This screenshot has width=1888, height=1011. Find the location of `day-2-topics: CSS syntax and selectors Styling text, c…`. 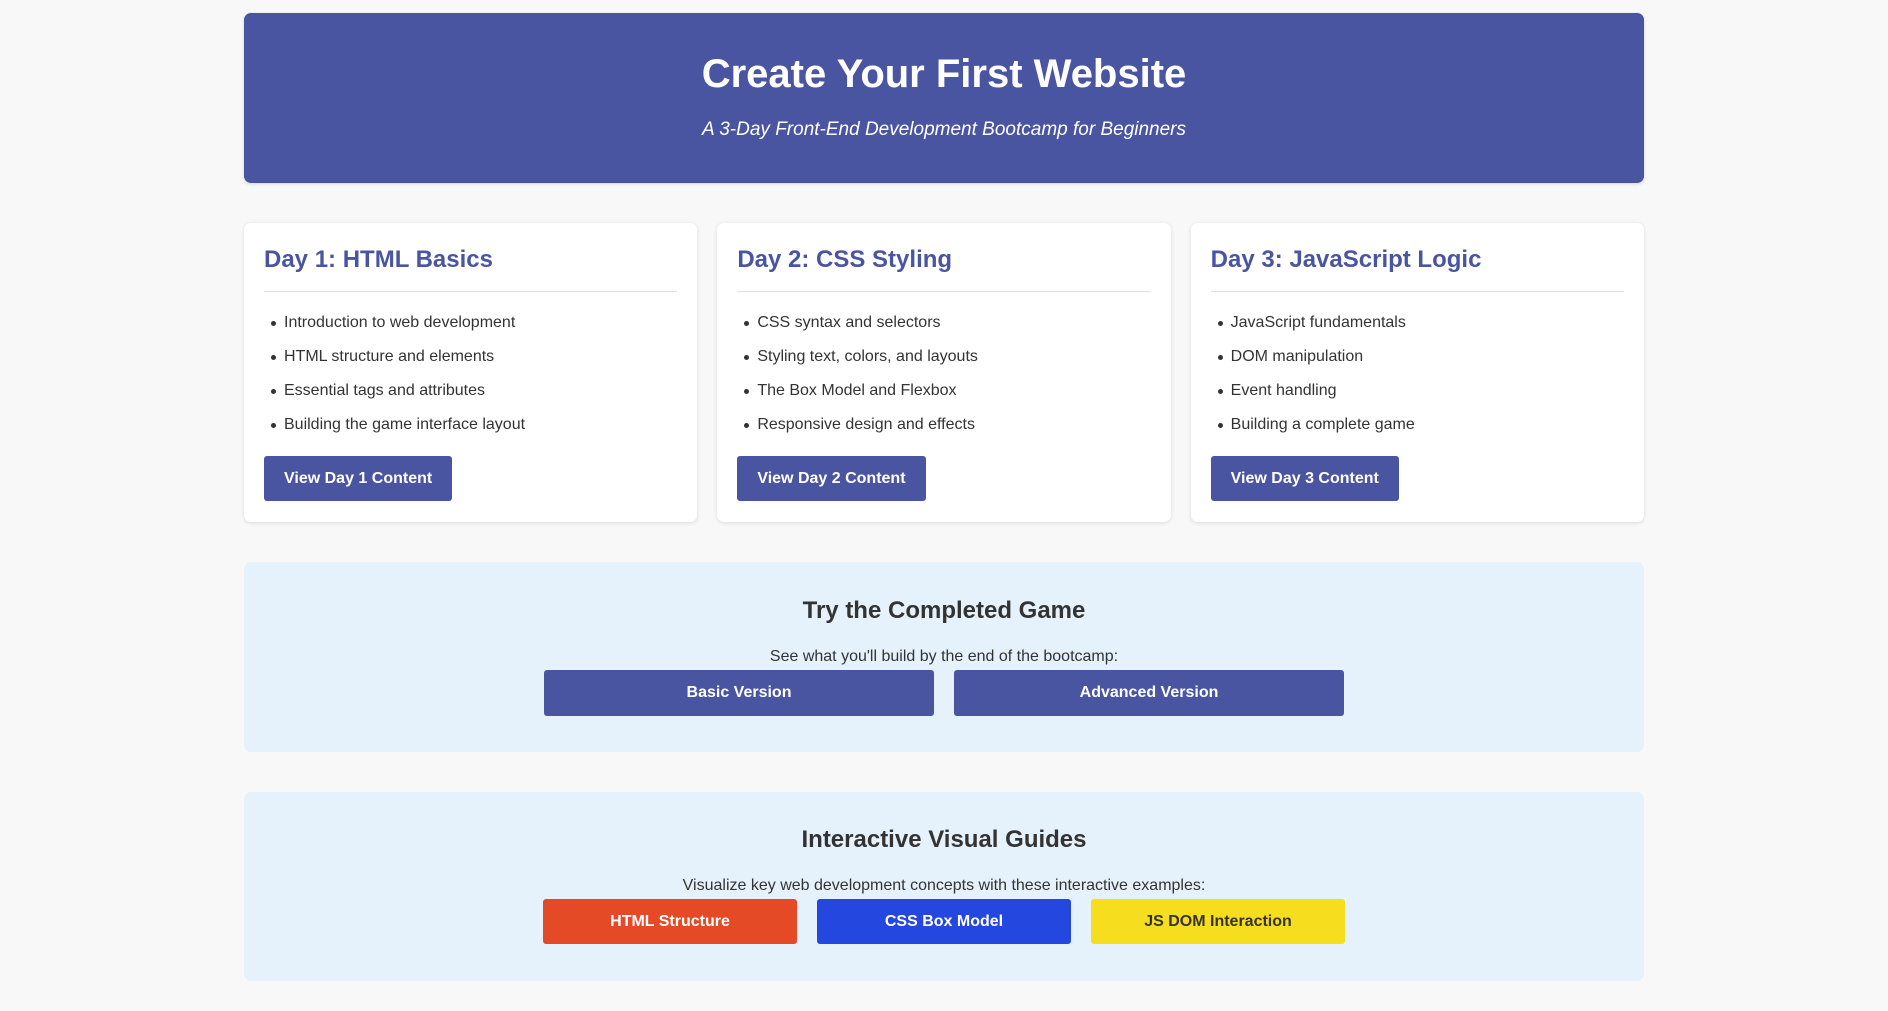

day-2-topics: CSS syntax and selectors Styling text, c… is located at coordinates (943, 374).